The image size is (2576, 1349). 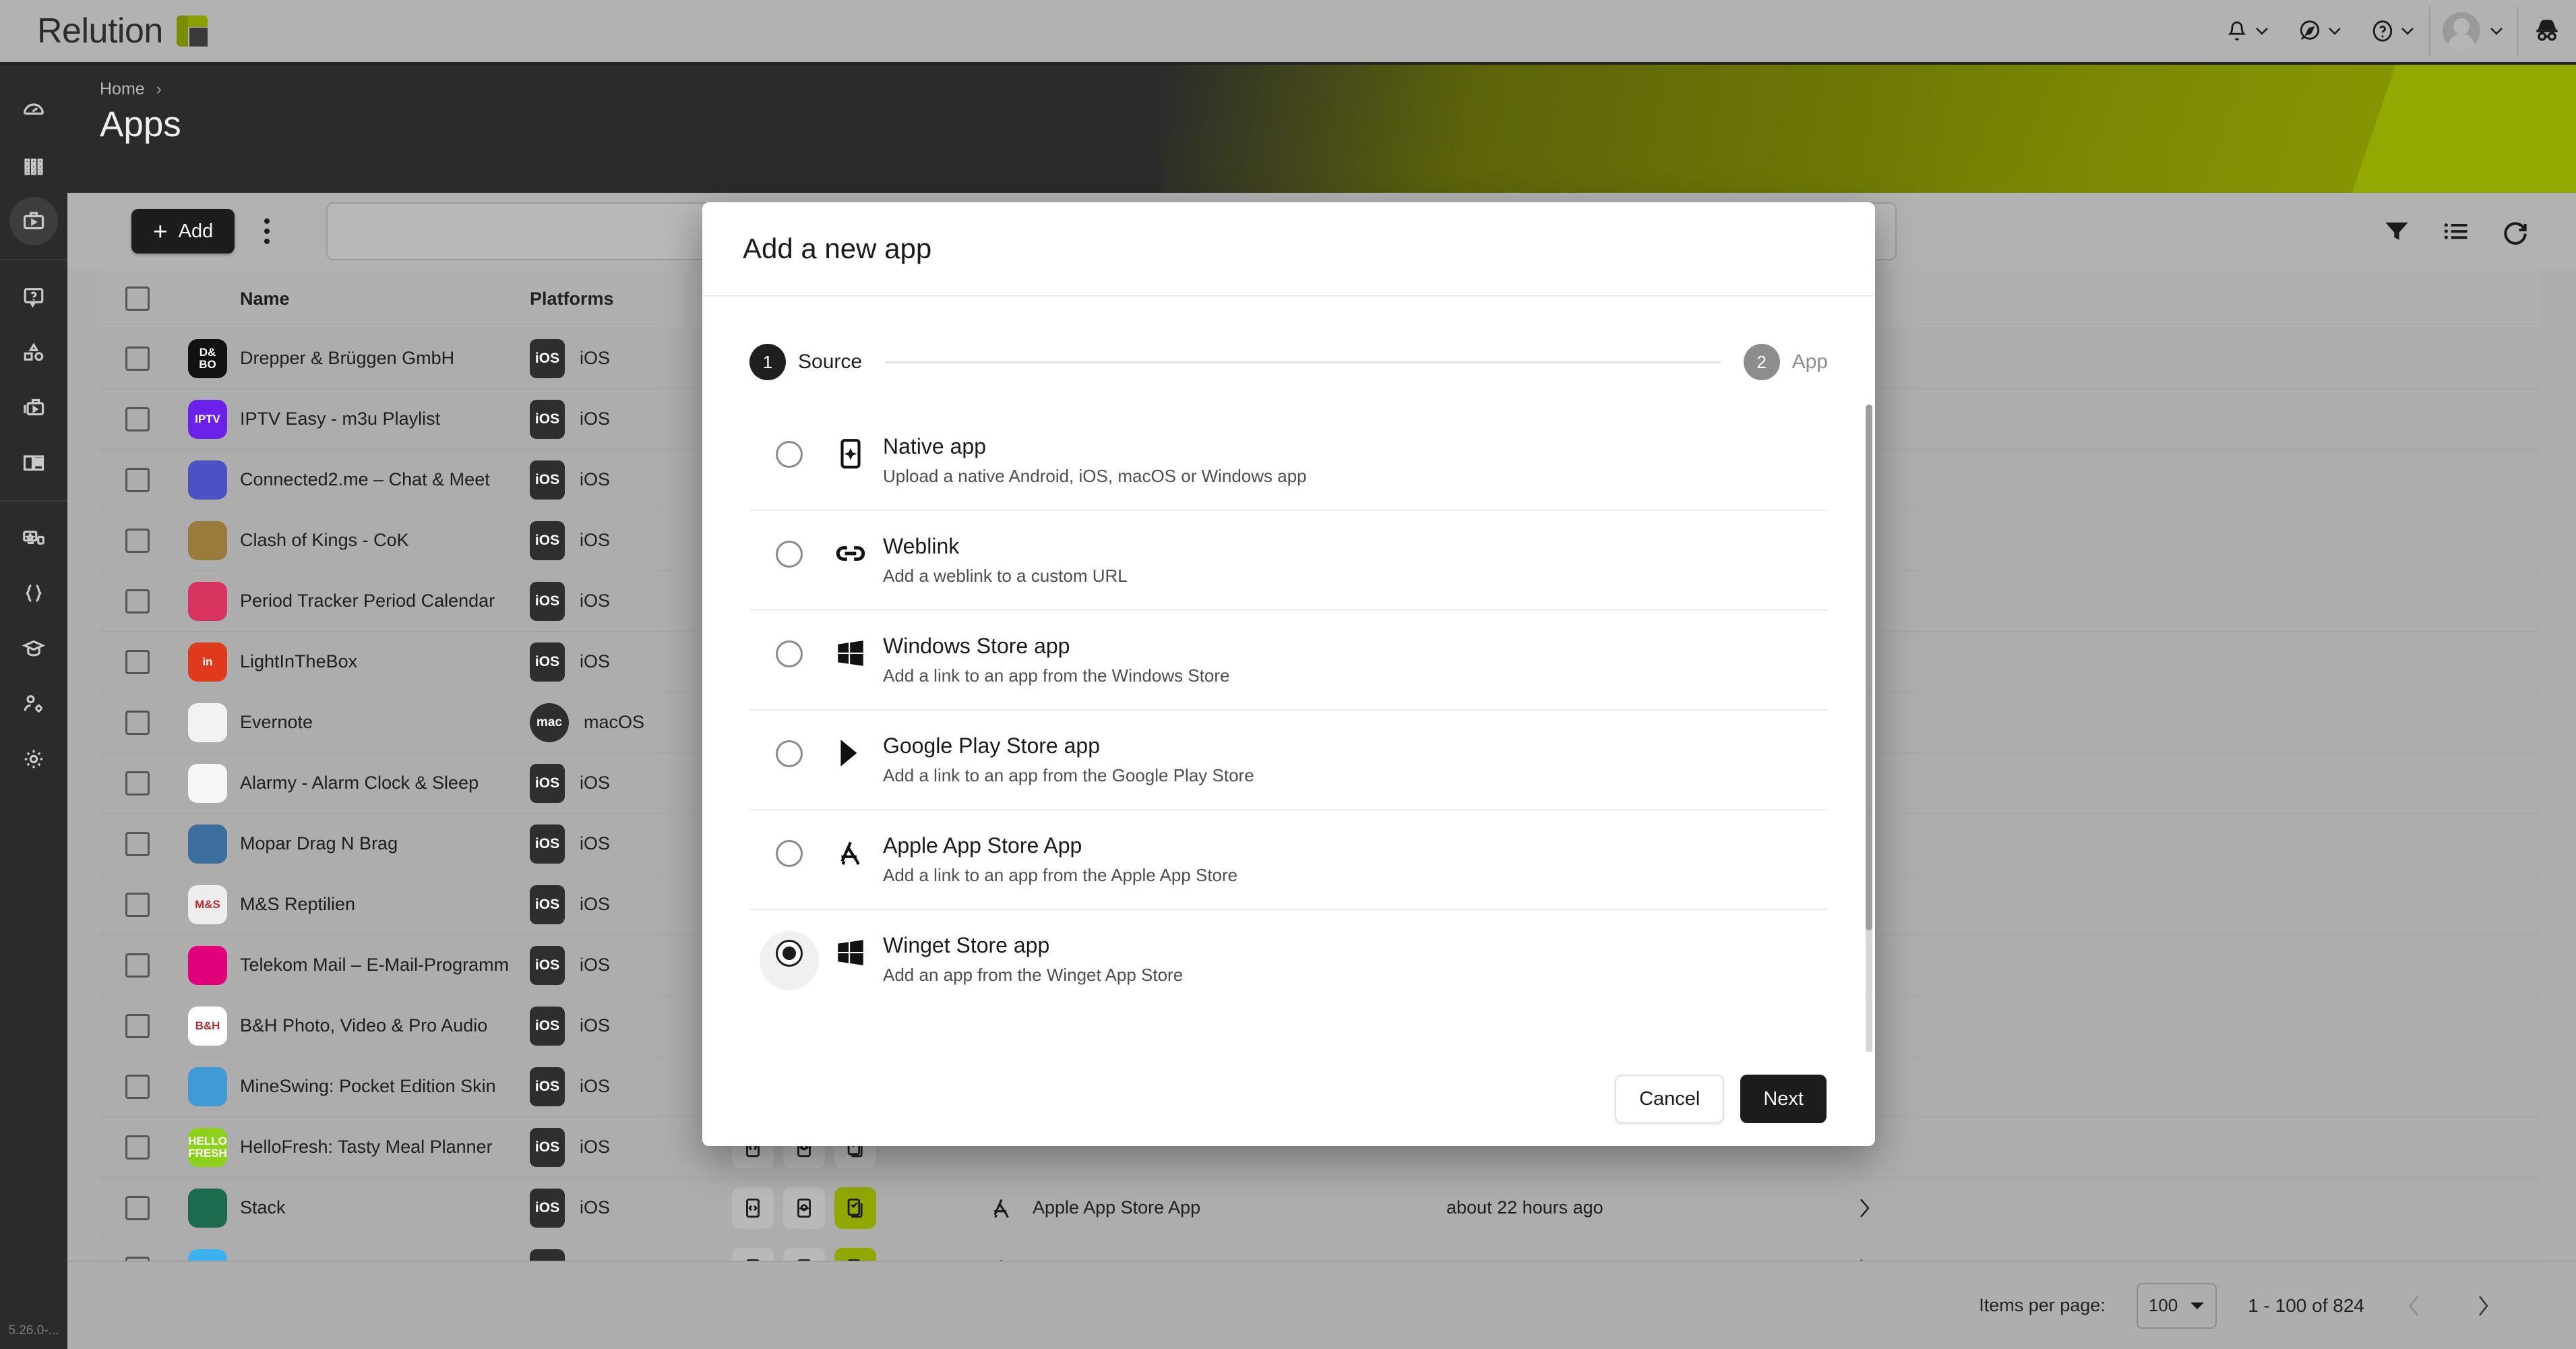 What do you see at coordinates (767, 362) in the screenshot?
I see `step-source-number: 1` at bounding box center [767, 362].